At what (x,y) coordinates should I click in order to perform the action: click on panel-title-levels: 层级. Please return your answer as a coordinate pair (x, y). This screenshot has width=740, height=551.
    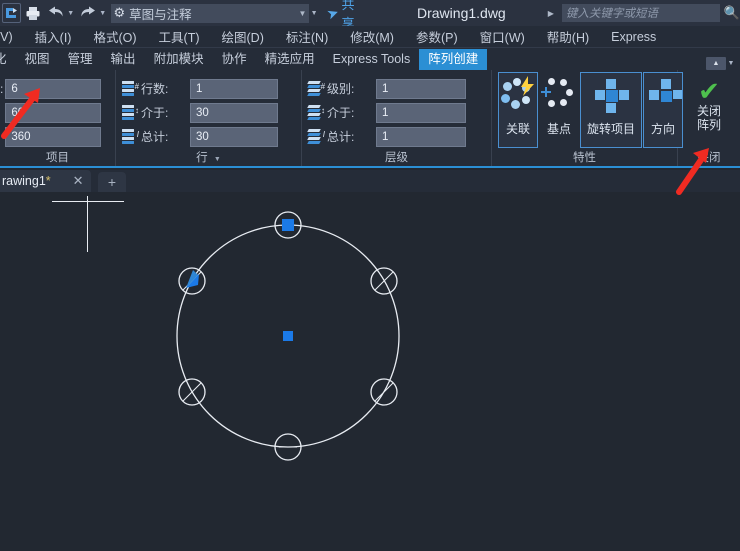
    Looking at the image, I should click on (396, 158).